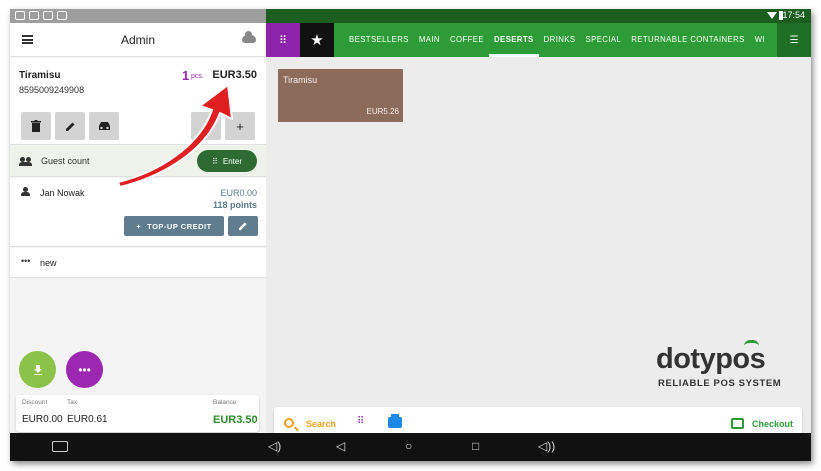 The width and height of the screenshot is (821, 471). Describe the element at coordinates (249, 37) in the screenshot. I see `cloud-sync-icon` at that location.